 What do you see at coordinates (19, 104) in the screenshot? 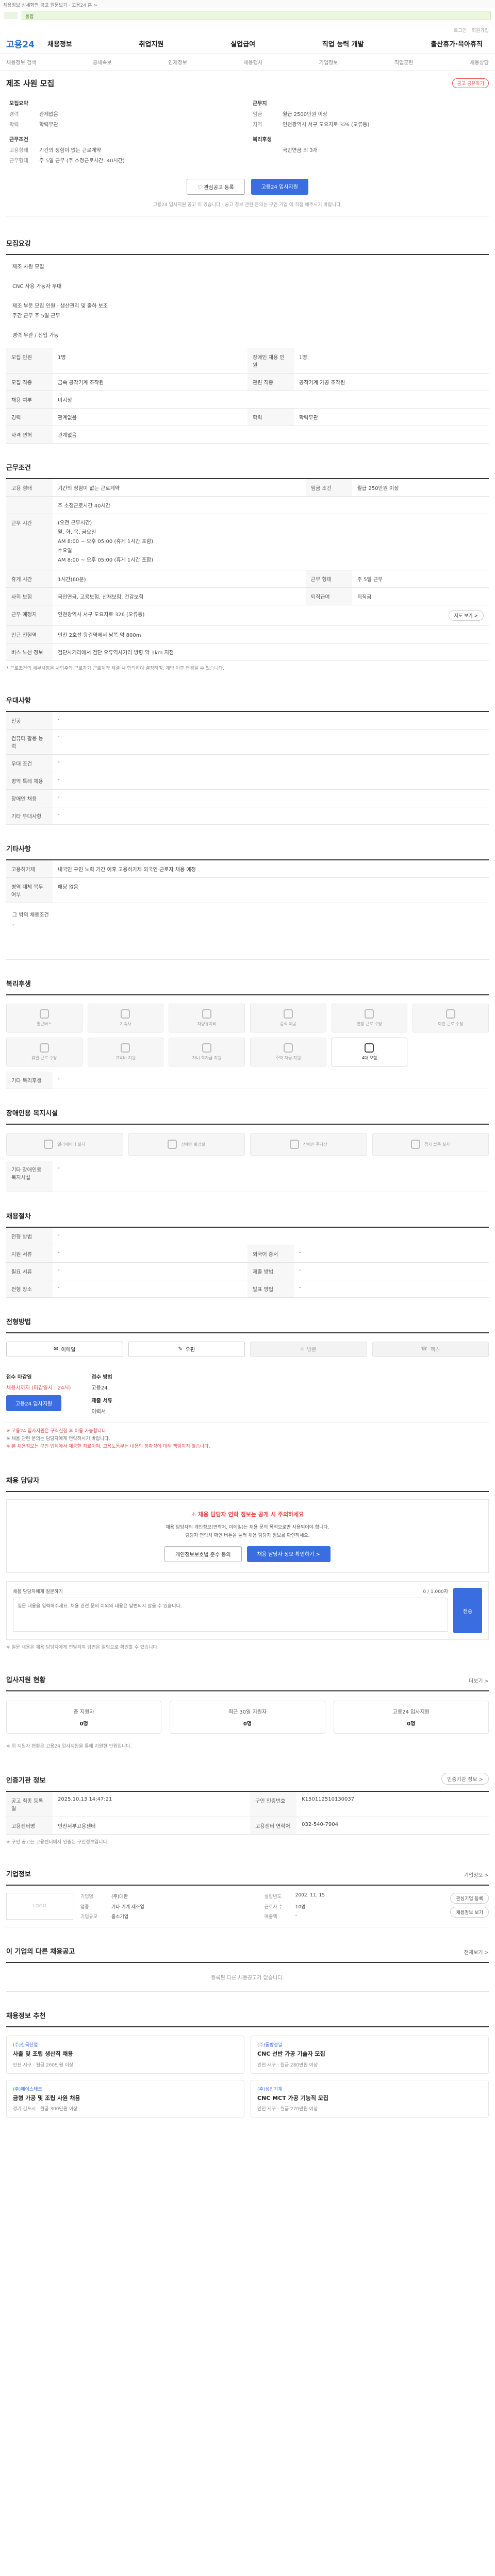
I see `summary-heading: 모집요약` at bounding box center [19, 104].